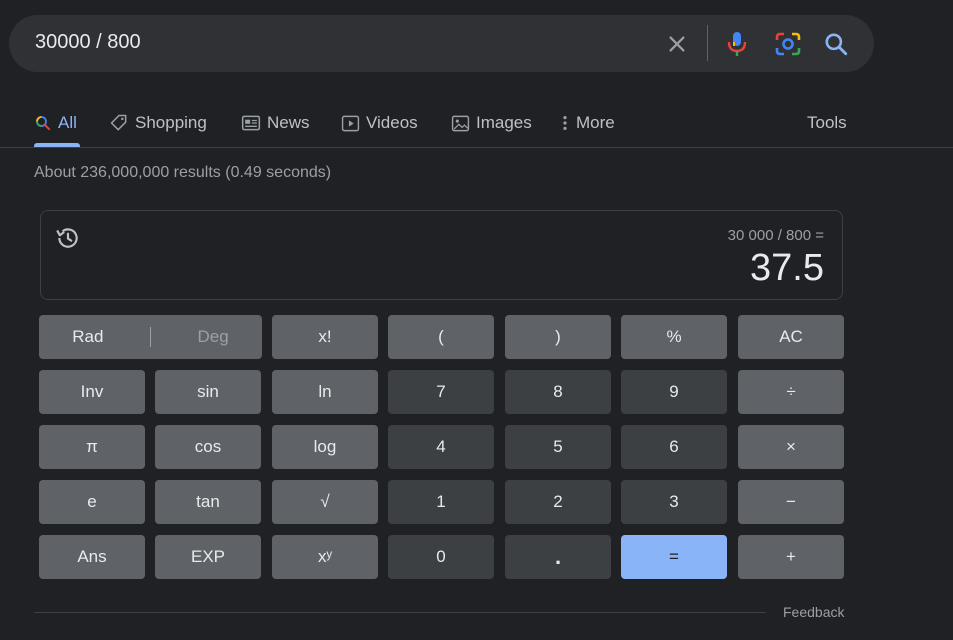  I want to click on key-7: 7, so click(441, 392).